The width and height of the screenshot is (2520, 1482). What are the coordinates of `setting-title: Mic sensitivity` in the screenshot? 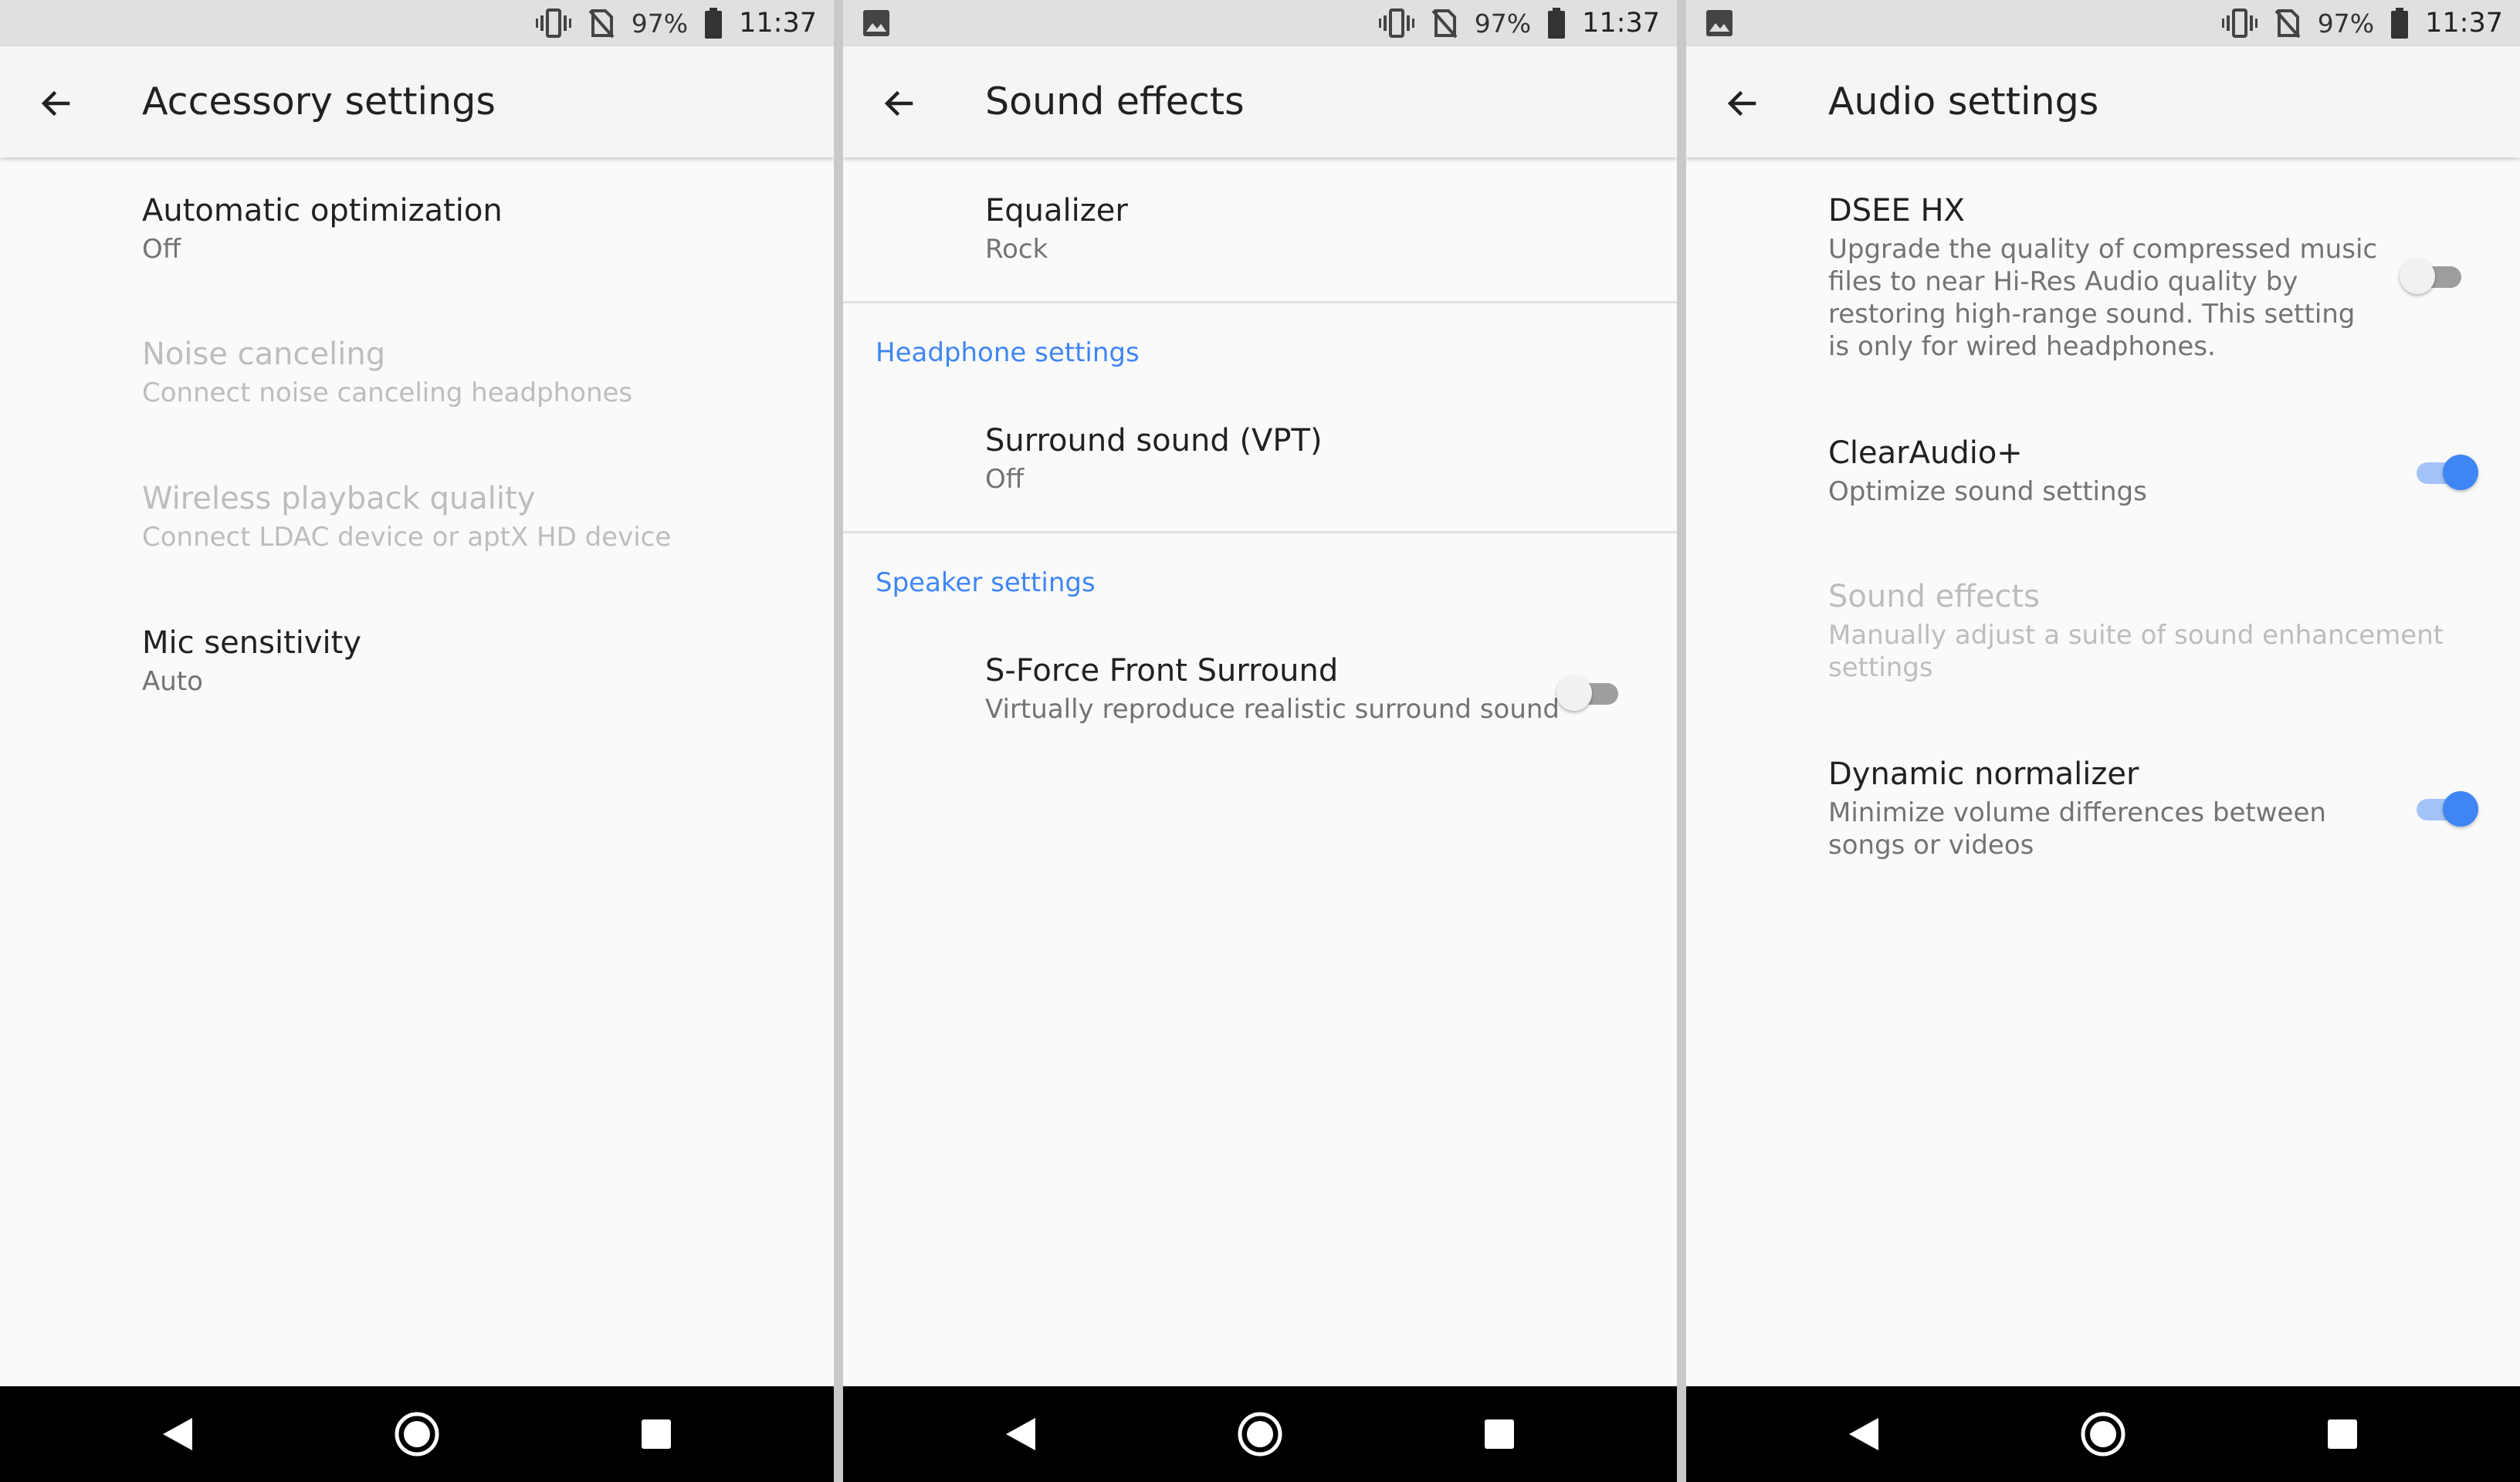 It's located at (252, 643).